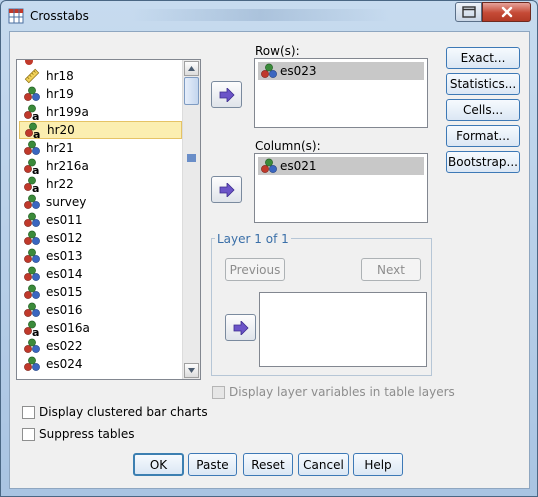  What do you see at coordinates (123, 412) in the screenshot?
I see `clustered-bar-label: Display clustered bar charts` at bounding box center [123, 412].